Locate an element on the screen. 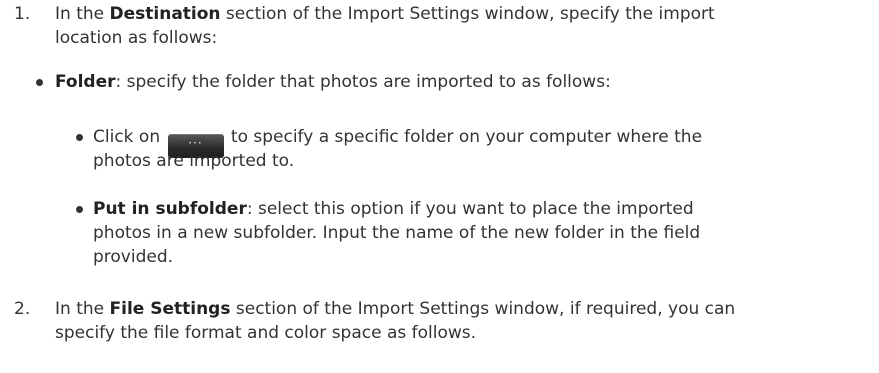 The height and width of the screenshot is (373, 879). destination-label: Destination is located at coordinates (165, 14).